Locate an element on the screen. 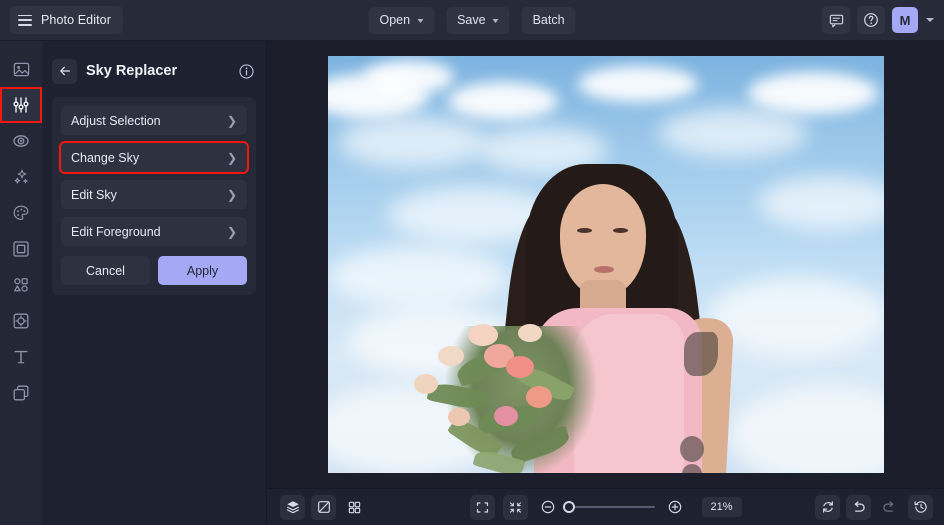  menu-item-label: Change Sky is located at coordinates (105, 157).